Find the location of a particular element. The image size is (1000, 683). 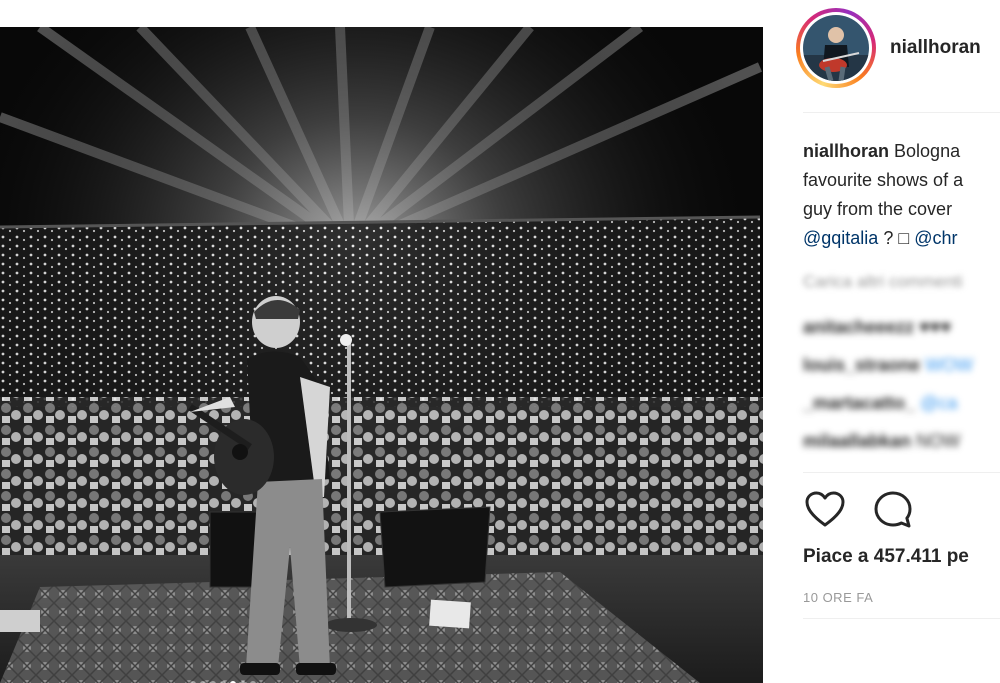

action-bar is located at coordinates (859, 512).